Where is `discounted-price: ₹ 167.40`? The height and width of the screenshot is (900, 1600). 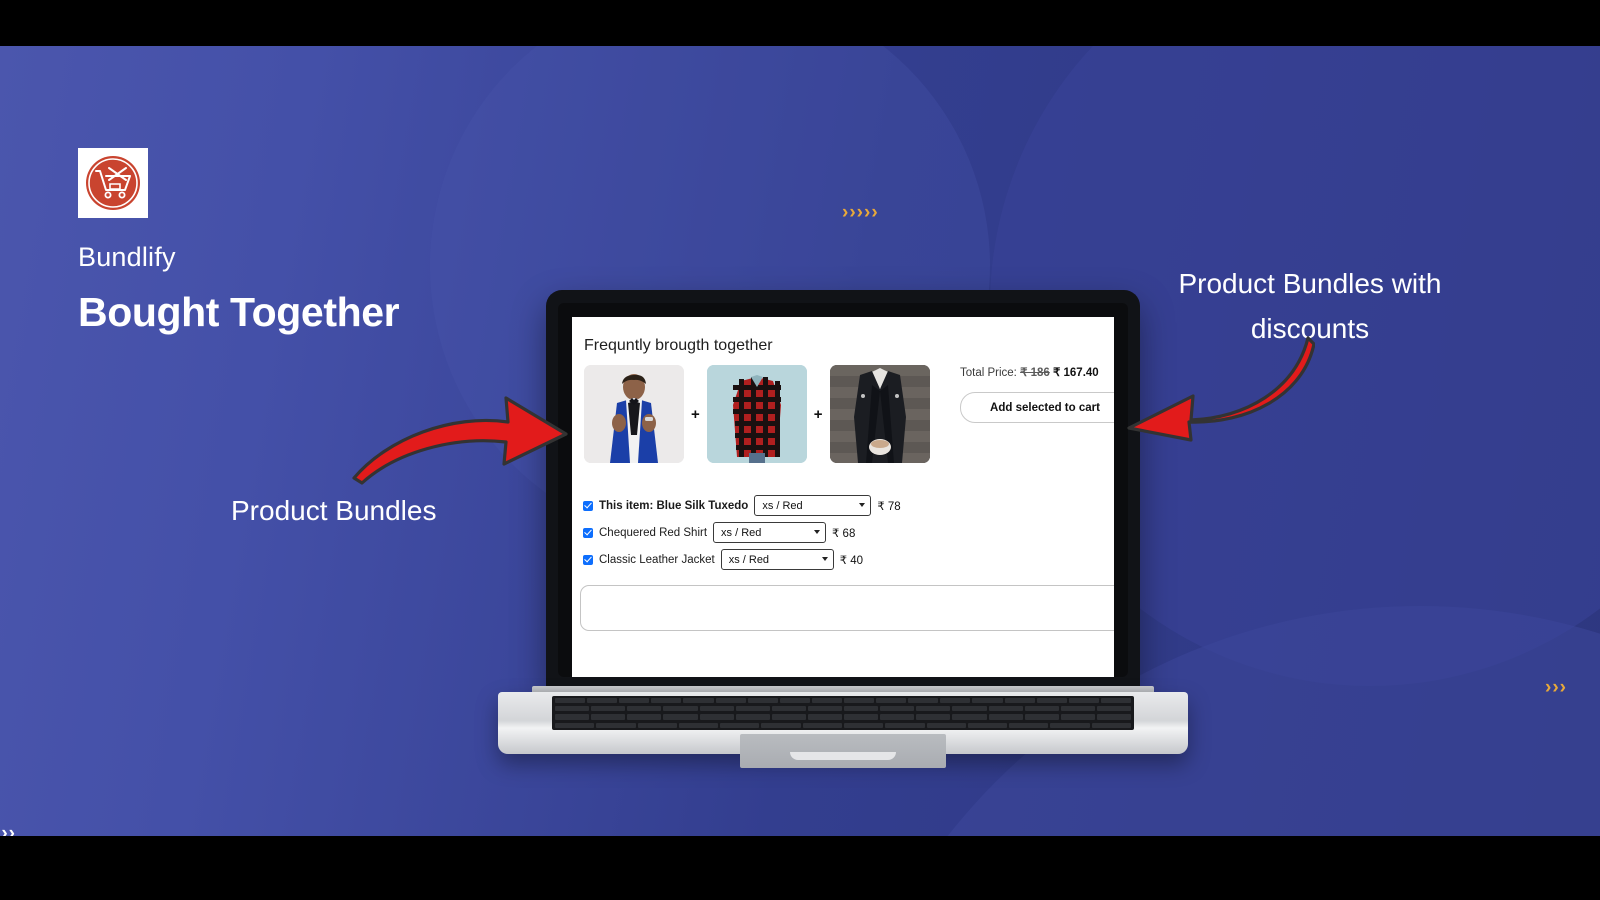 discounted-price: ₹ 167.40 is located at coordinates (1076, 373).